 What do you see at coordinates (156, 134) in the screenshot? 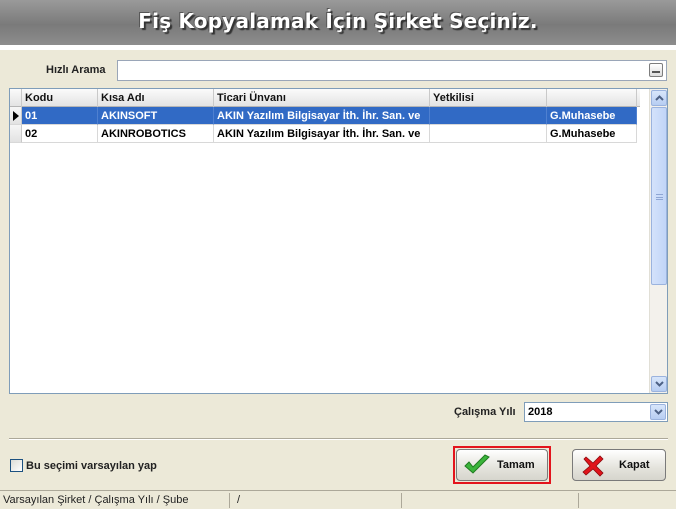
I see `cell-kisa-adi: AKINROBOTICS` at bounding box center [156, 134].